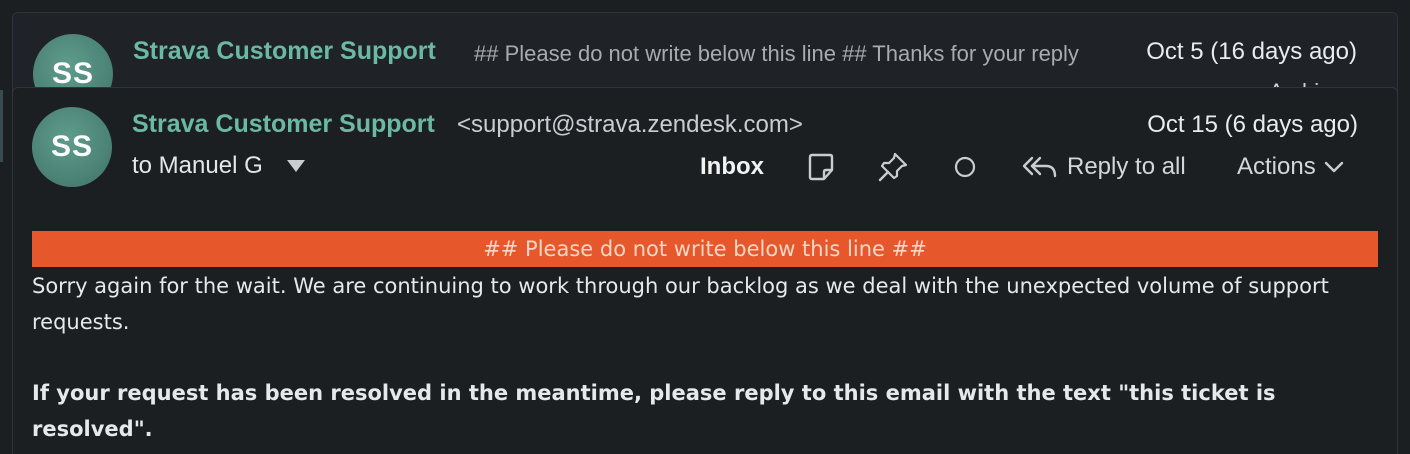  What do you see at coordinates (72, 147) in the screenshot?
I see `avatar: SS` at bounding box center [72, 147].